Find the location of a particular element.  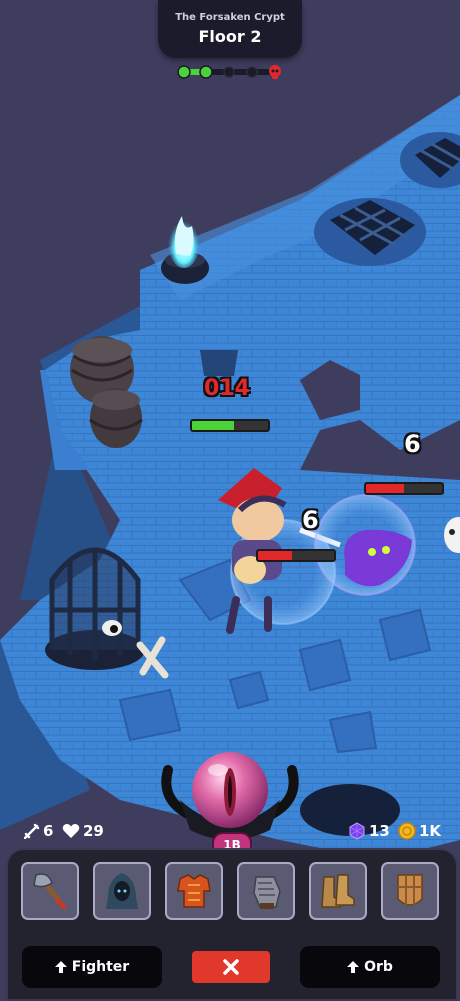

equipment-slot-gauntlet is located at coordinates (266, 891).